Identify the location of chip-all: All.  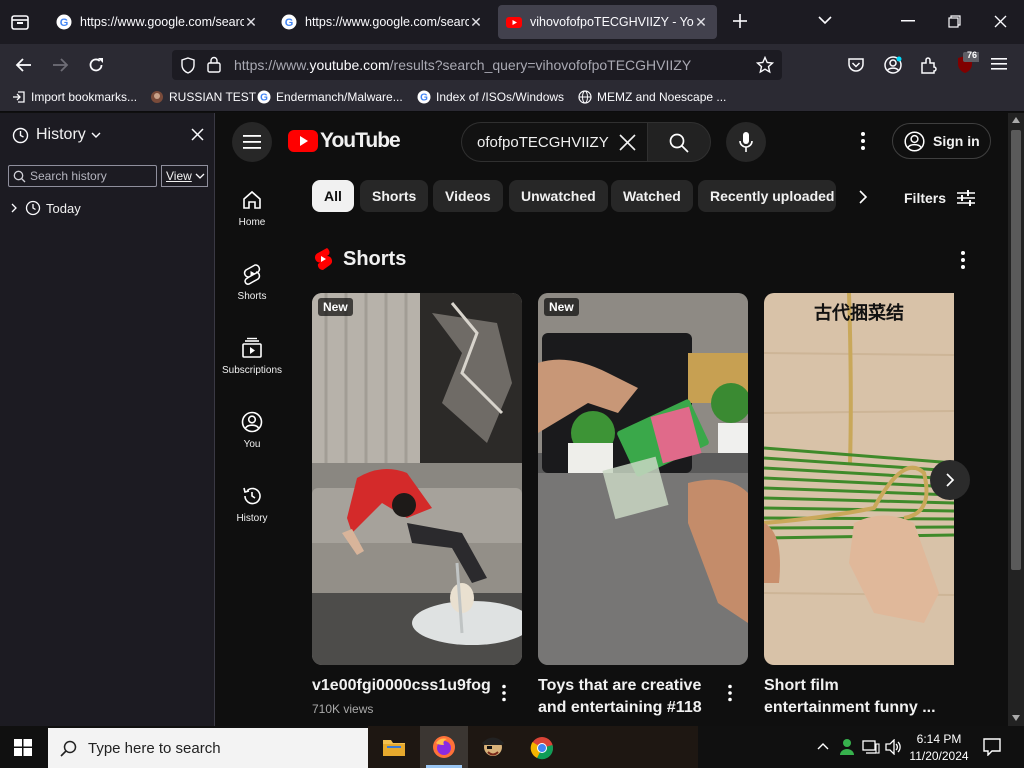
(333, 196).